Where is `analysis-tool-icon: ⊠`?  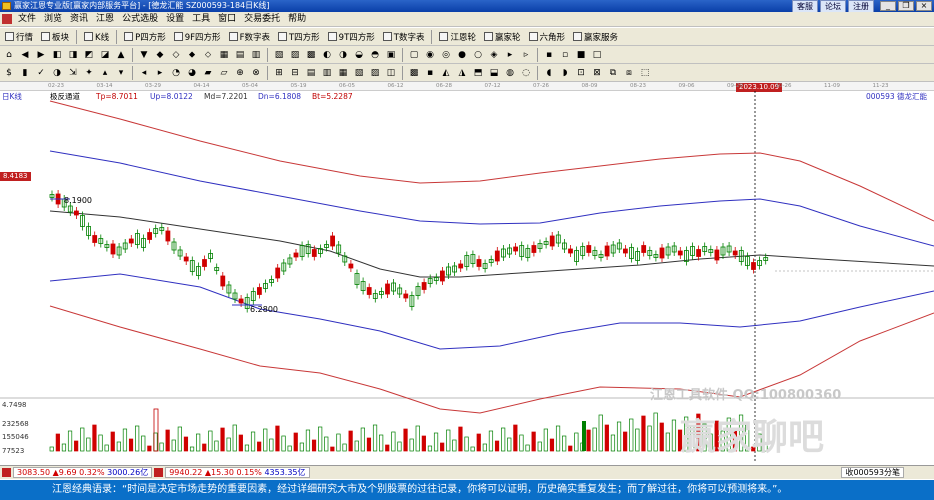
analysis-tool-icon: ⊠ is located at coordinates (597, 73).